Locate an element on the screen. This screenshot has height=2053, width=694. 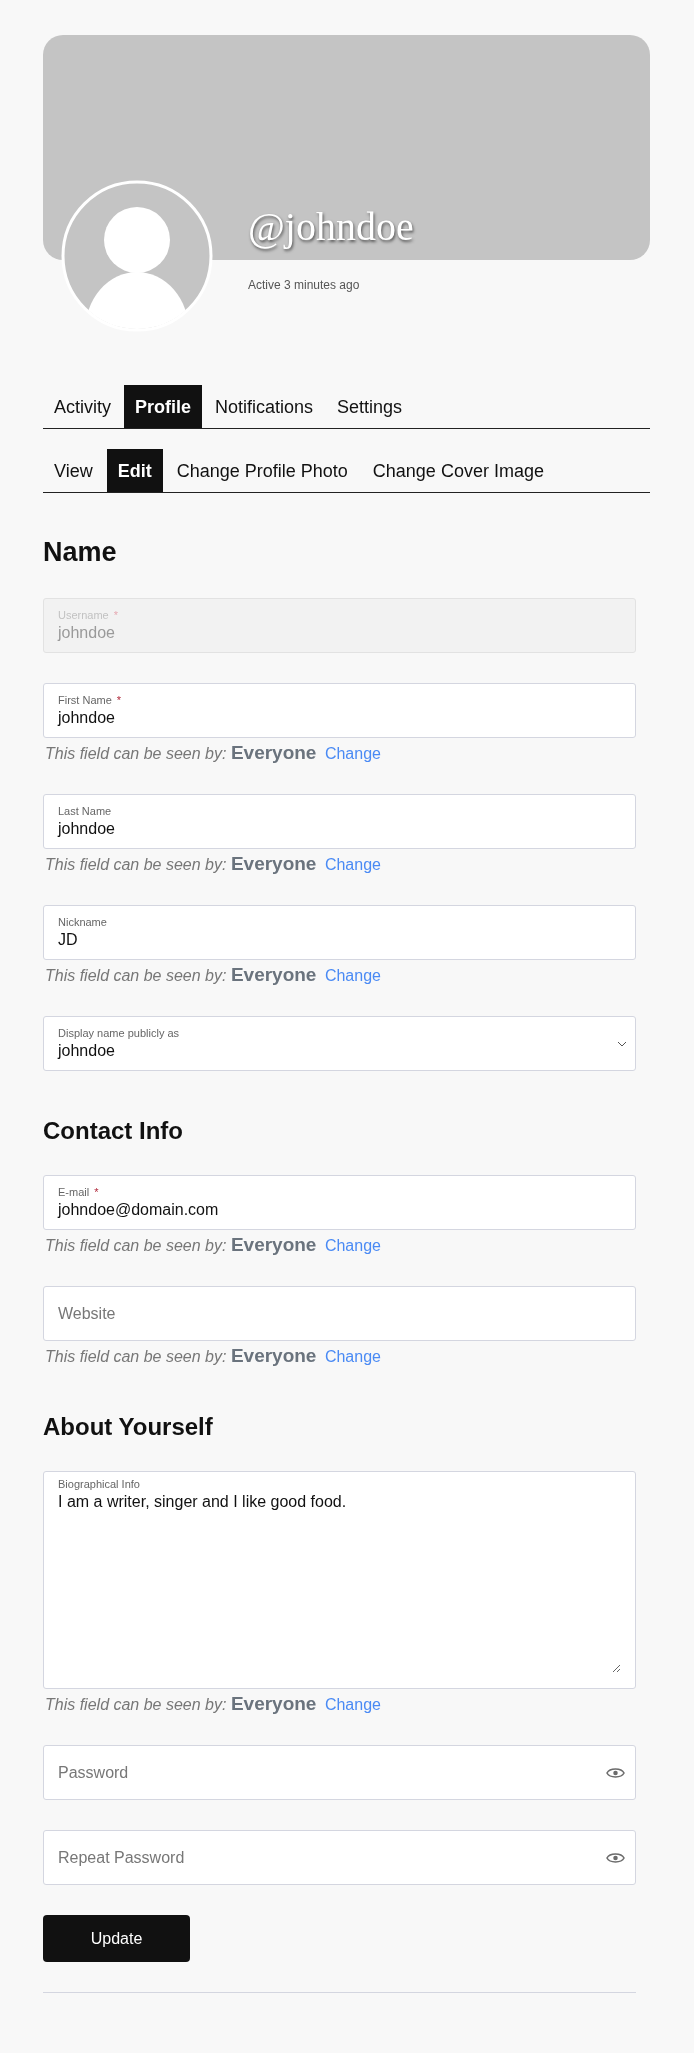
textarea-field: Biographical Info I am a writer, singer and I like good food. is located at coordinates (339, 1580).